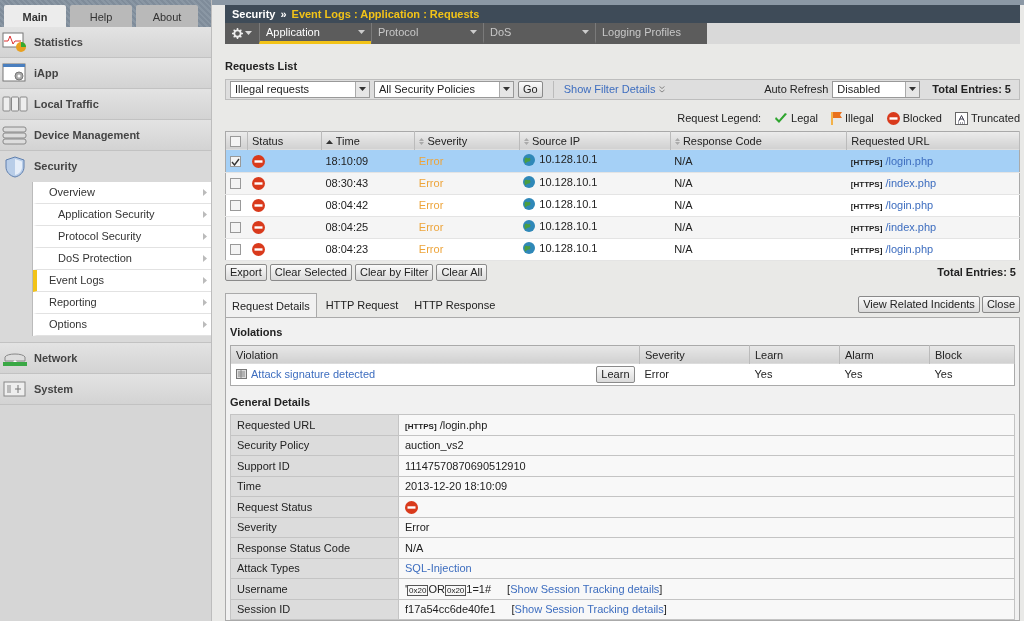 The width and height of the screenshot is (1024, 621). I want to click on column-header: Learn, so click(769, 354).